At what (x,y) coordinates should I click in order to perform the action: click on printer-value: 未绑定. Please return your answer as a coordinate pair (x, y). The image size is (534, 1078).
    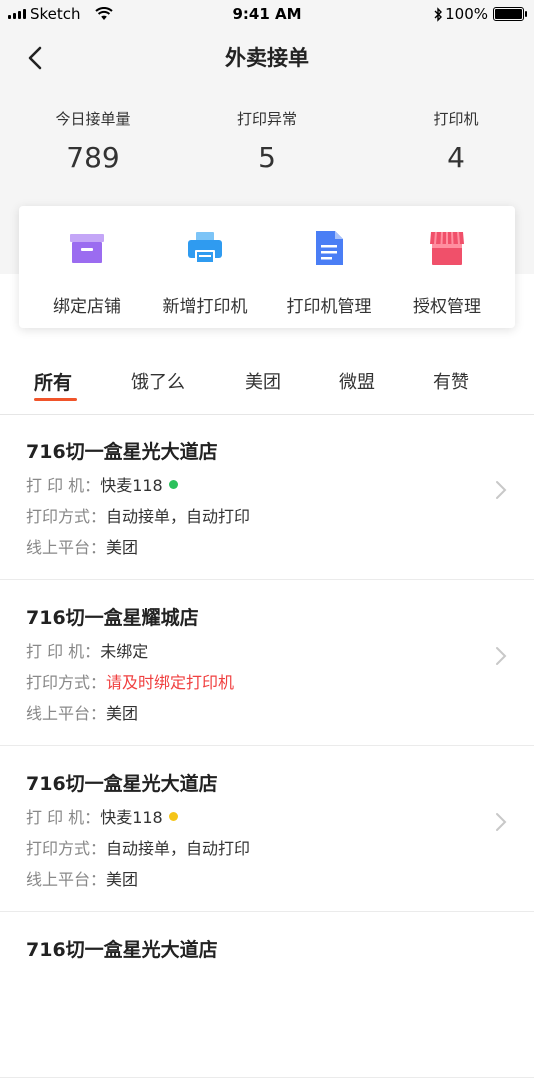
    Looking at the image, I should click on (124, 651).